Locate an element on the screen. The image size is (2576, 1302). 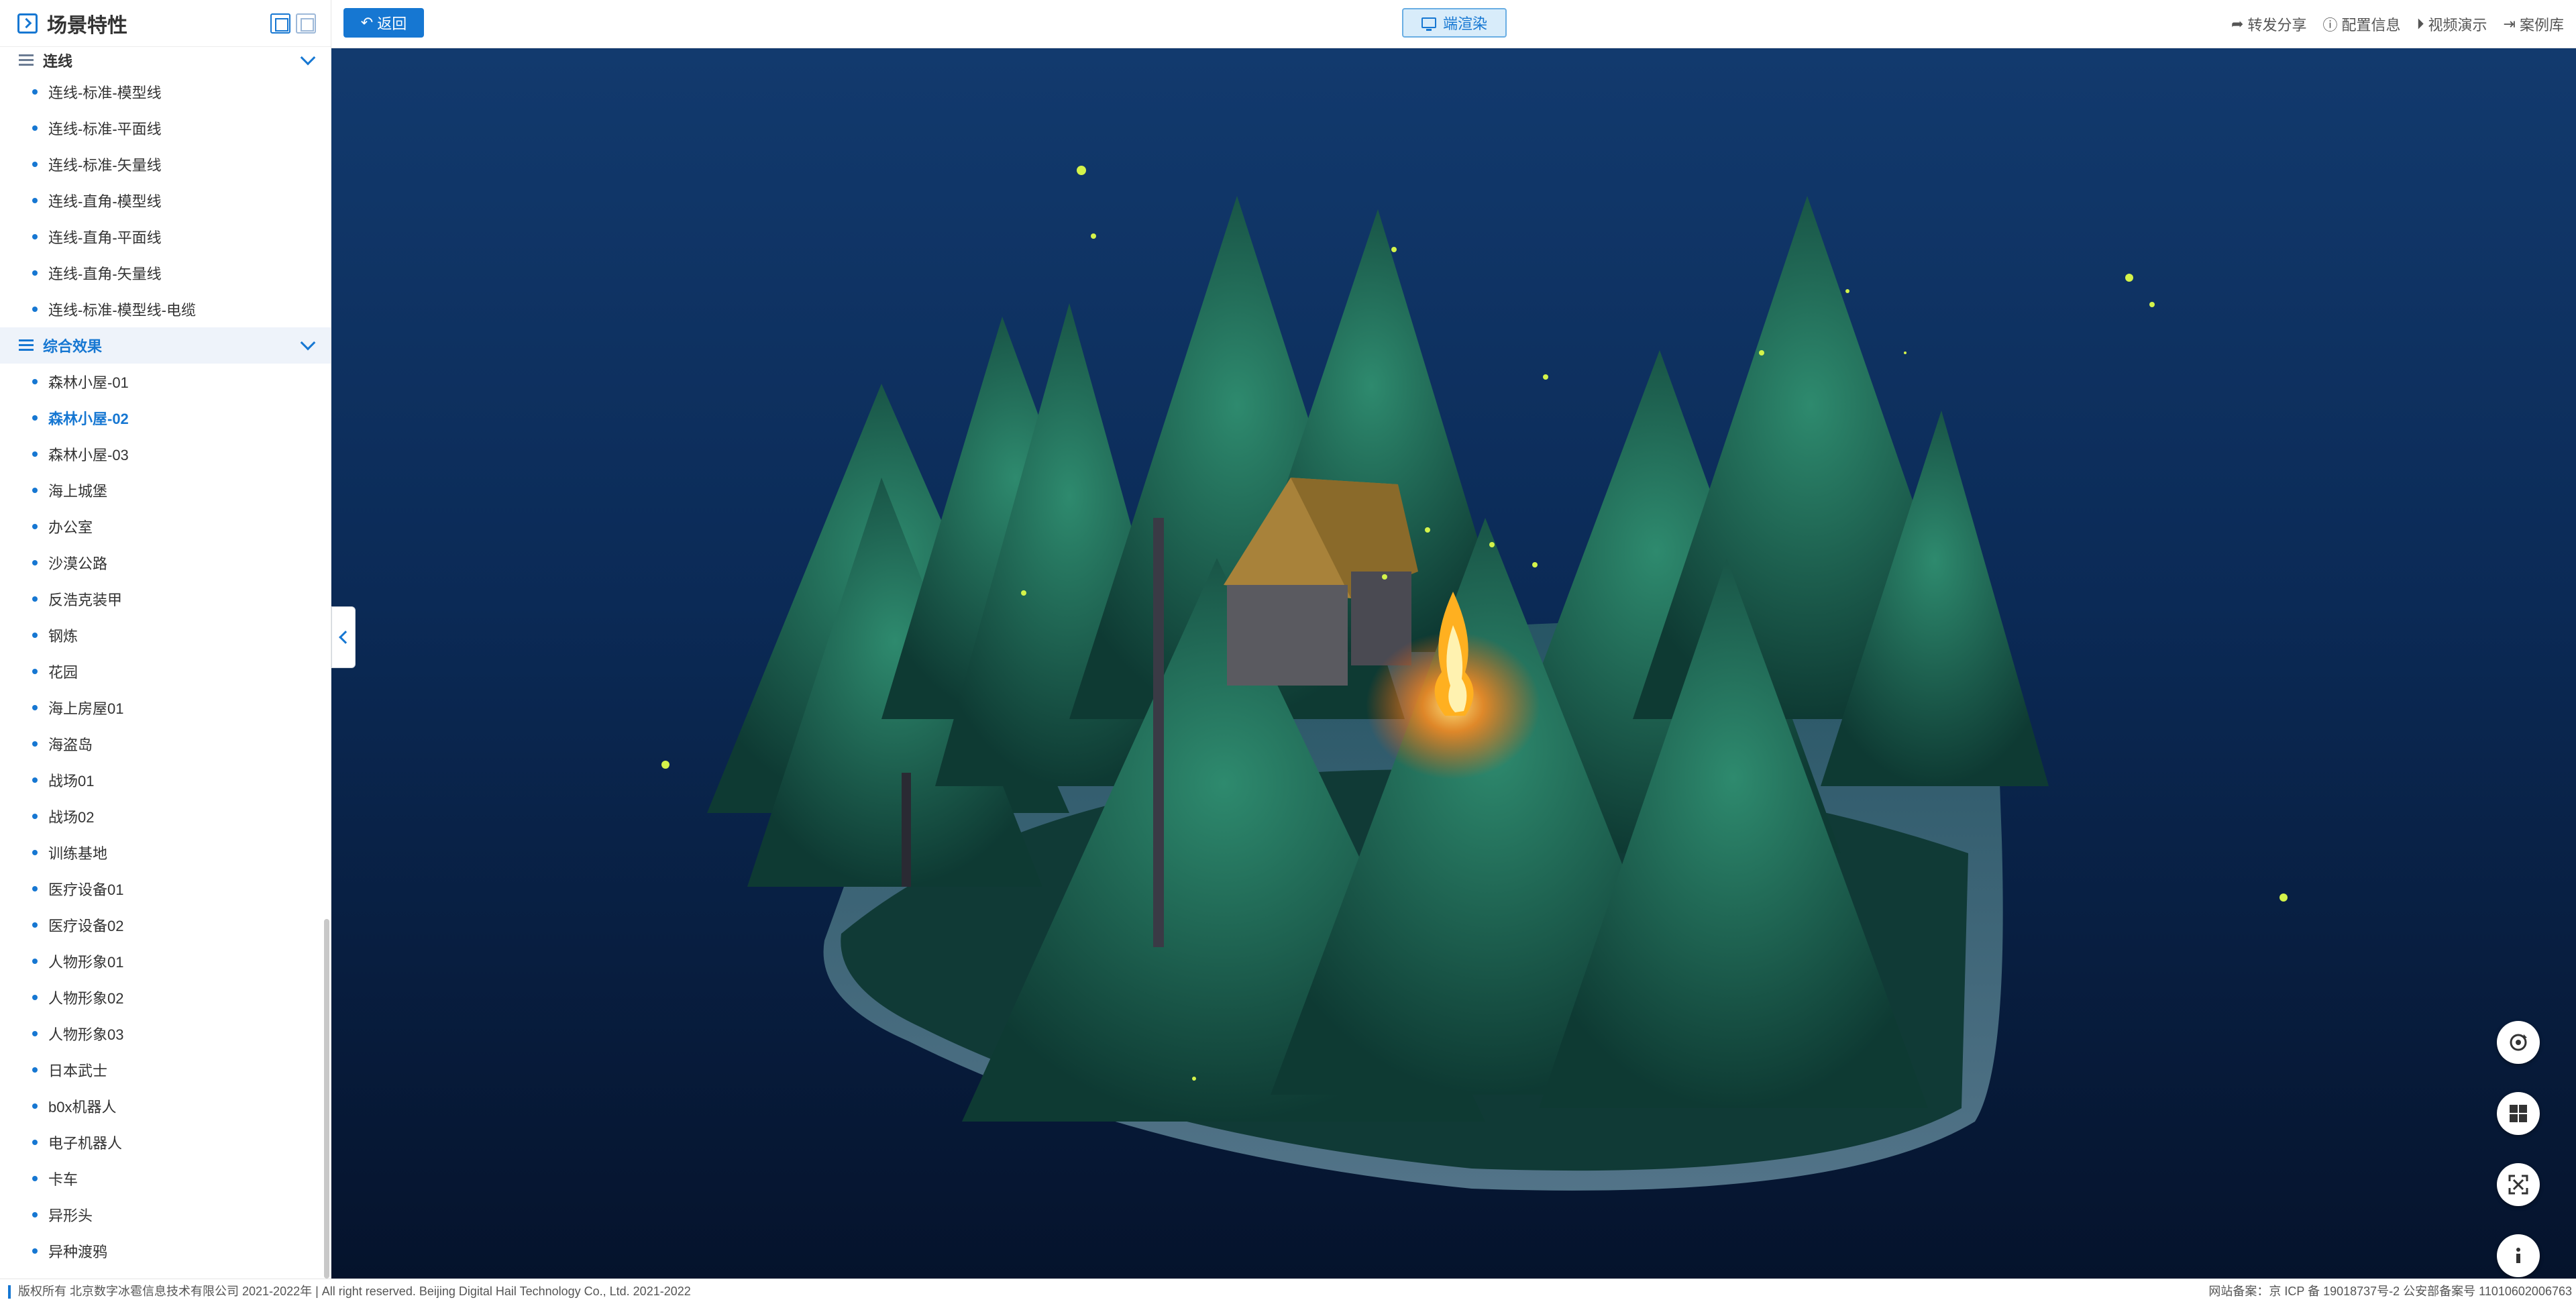
sidebar-item: 花园 is located at coordinates (165, 671).